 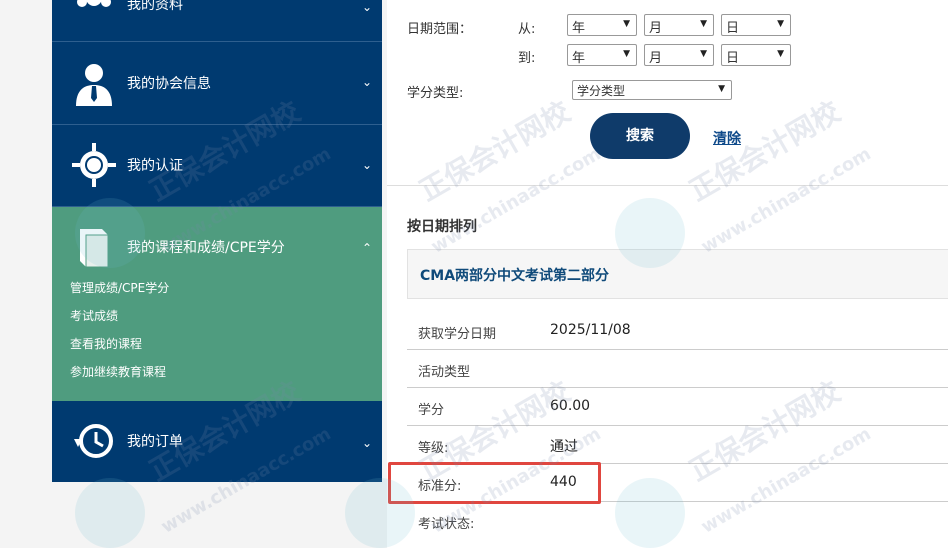 I want to click on person-tie-icon, so click(x=94, y=85).